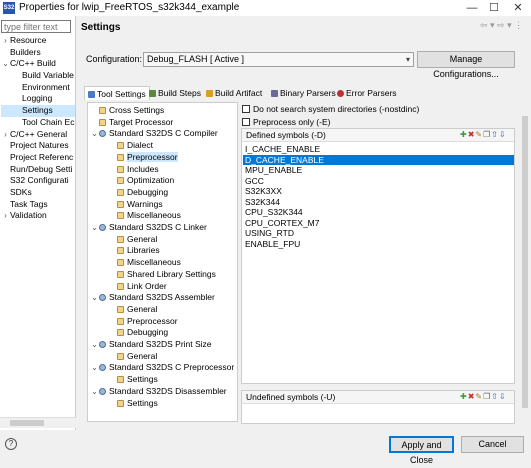 The image size is (531, 468). I want to click on nav-item: Environment, so click(38, 88).